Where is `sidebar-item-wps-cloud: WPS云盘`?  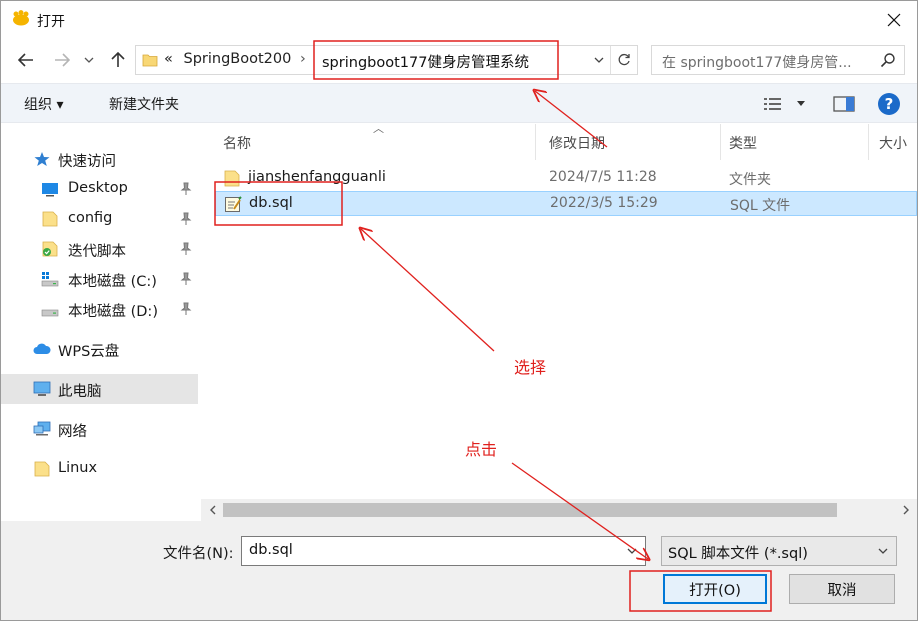 sidebar-item-wps-cloud: WPS云盘 is located at coordinates (99, 349).